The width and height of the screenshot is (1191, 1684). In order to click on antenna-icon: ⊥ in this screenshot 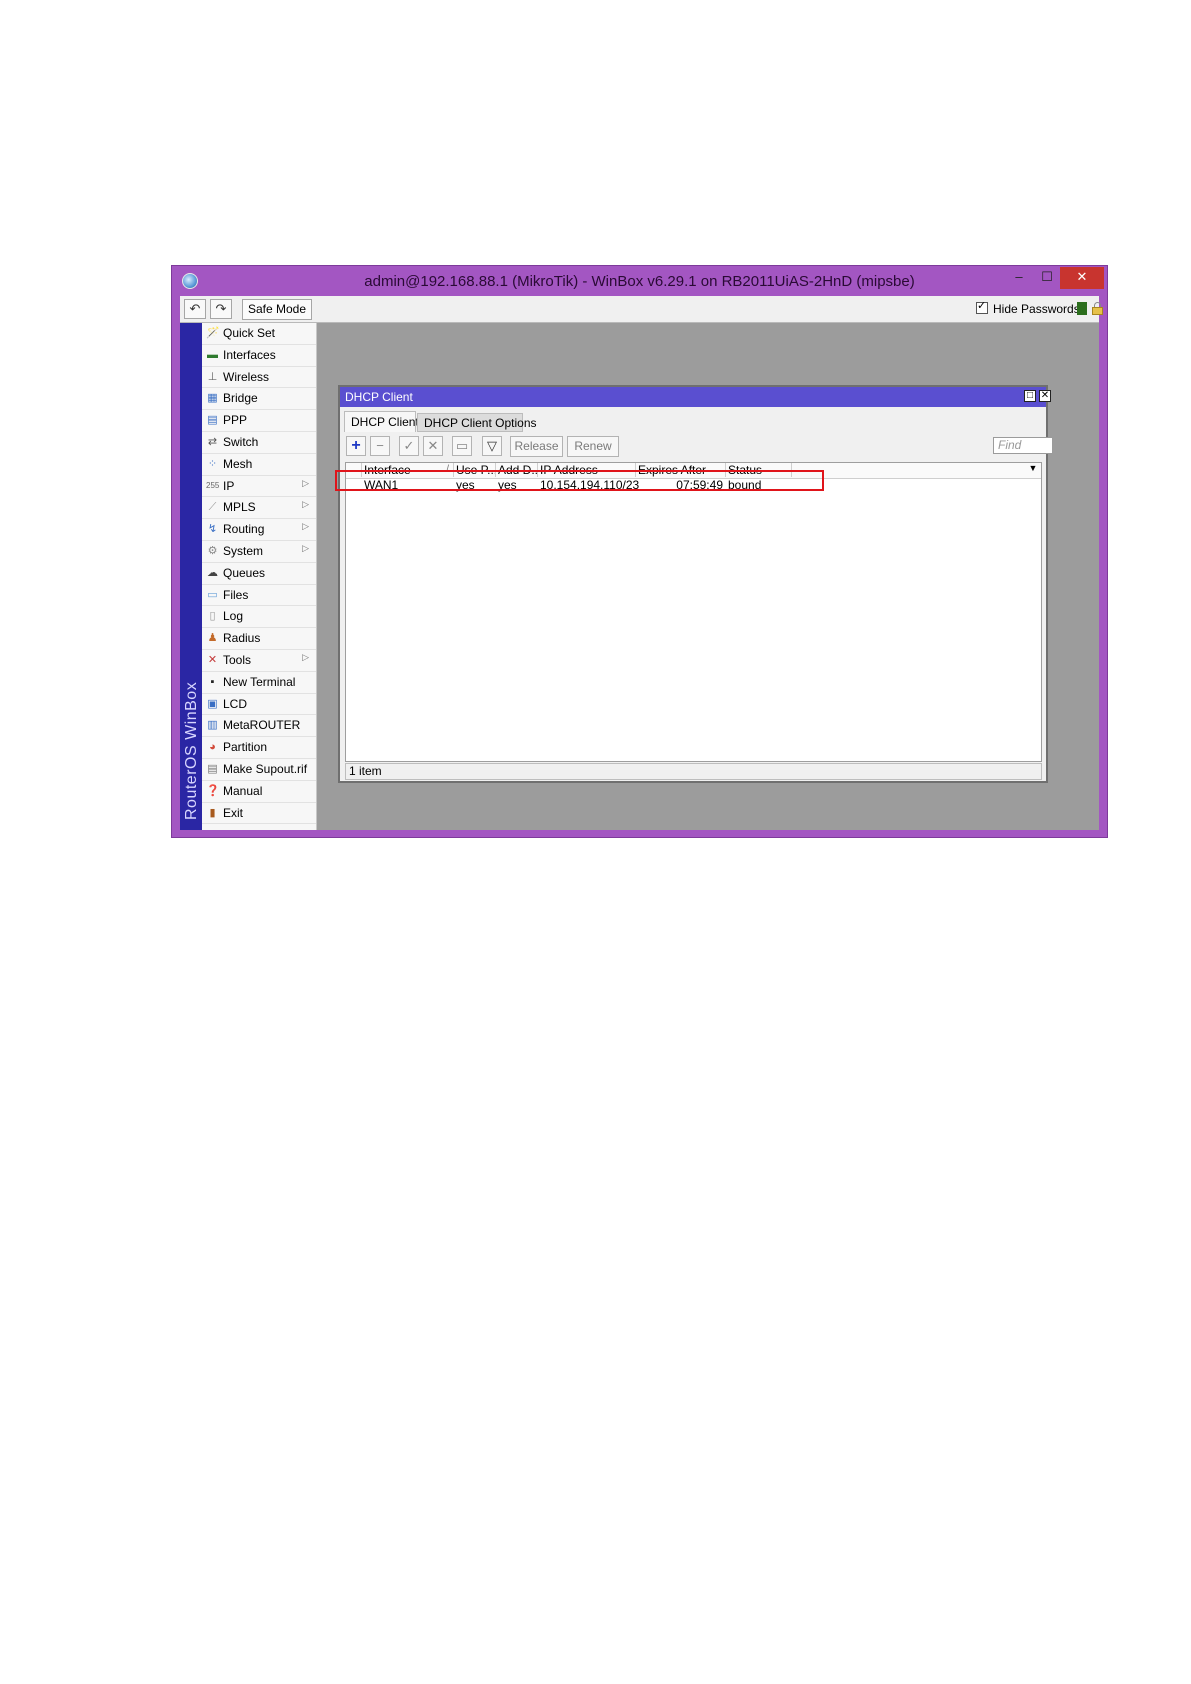, I will do `click(212, 376)`.